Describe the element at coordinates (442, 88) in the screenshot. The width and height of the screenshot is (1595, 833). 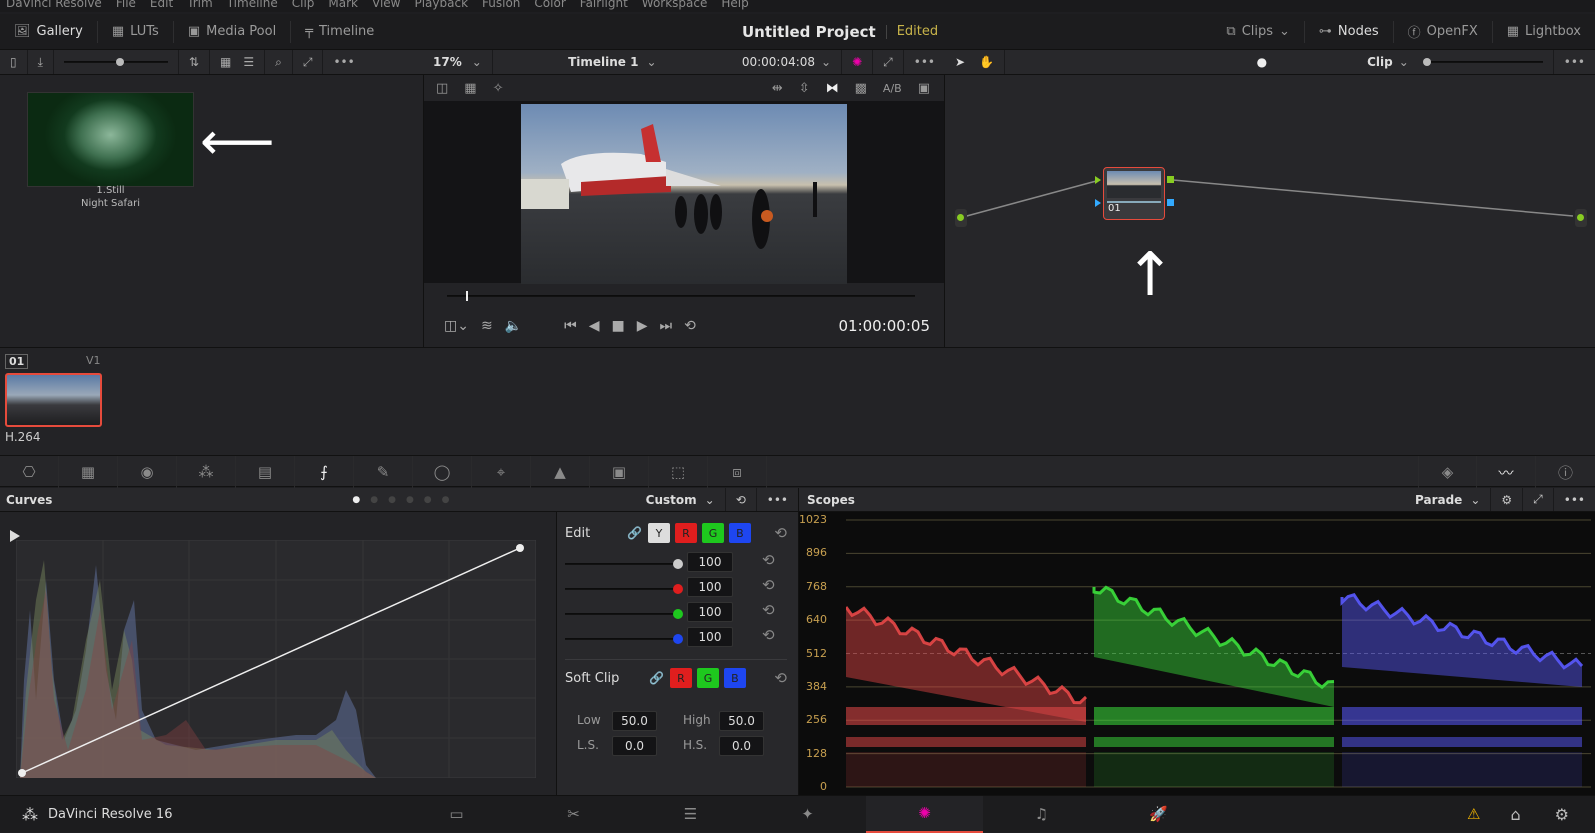
I see `single-viewer-icon: ◫` at that location.